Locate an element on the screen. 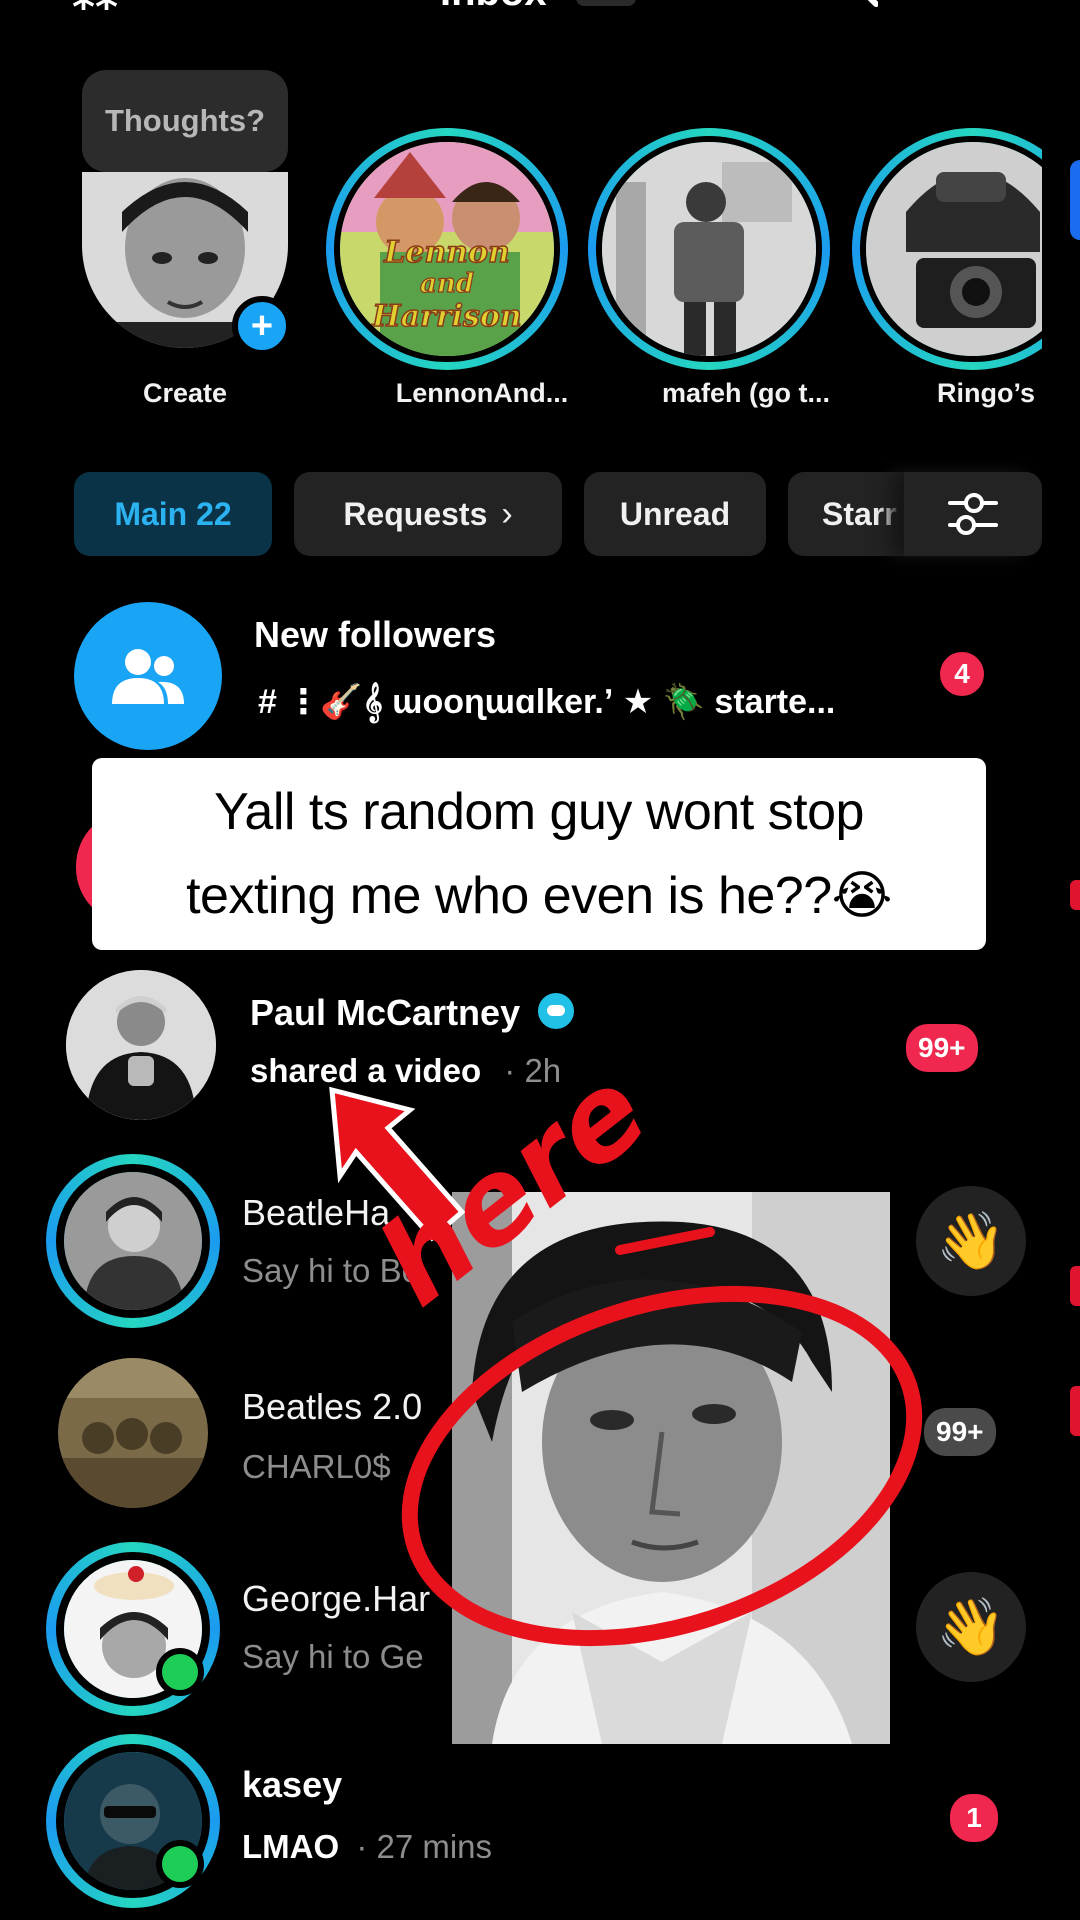 The width and height of the screenshot is (1080, 1920). beatles-group-avatar-image is located at coordinates (133, 1433).